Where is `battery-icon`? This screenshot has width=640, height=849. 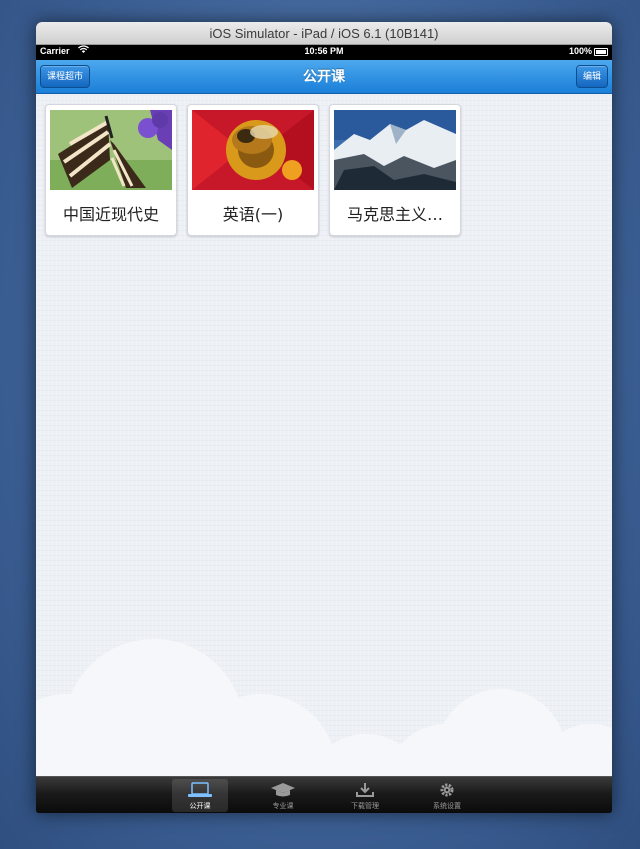 battery-icon is located at coordinates (601, 52).